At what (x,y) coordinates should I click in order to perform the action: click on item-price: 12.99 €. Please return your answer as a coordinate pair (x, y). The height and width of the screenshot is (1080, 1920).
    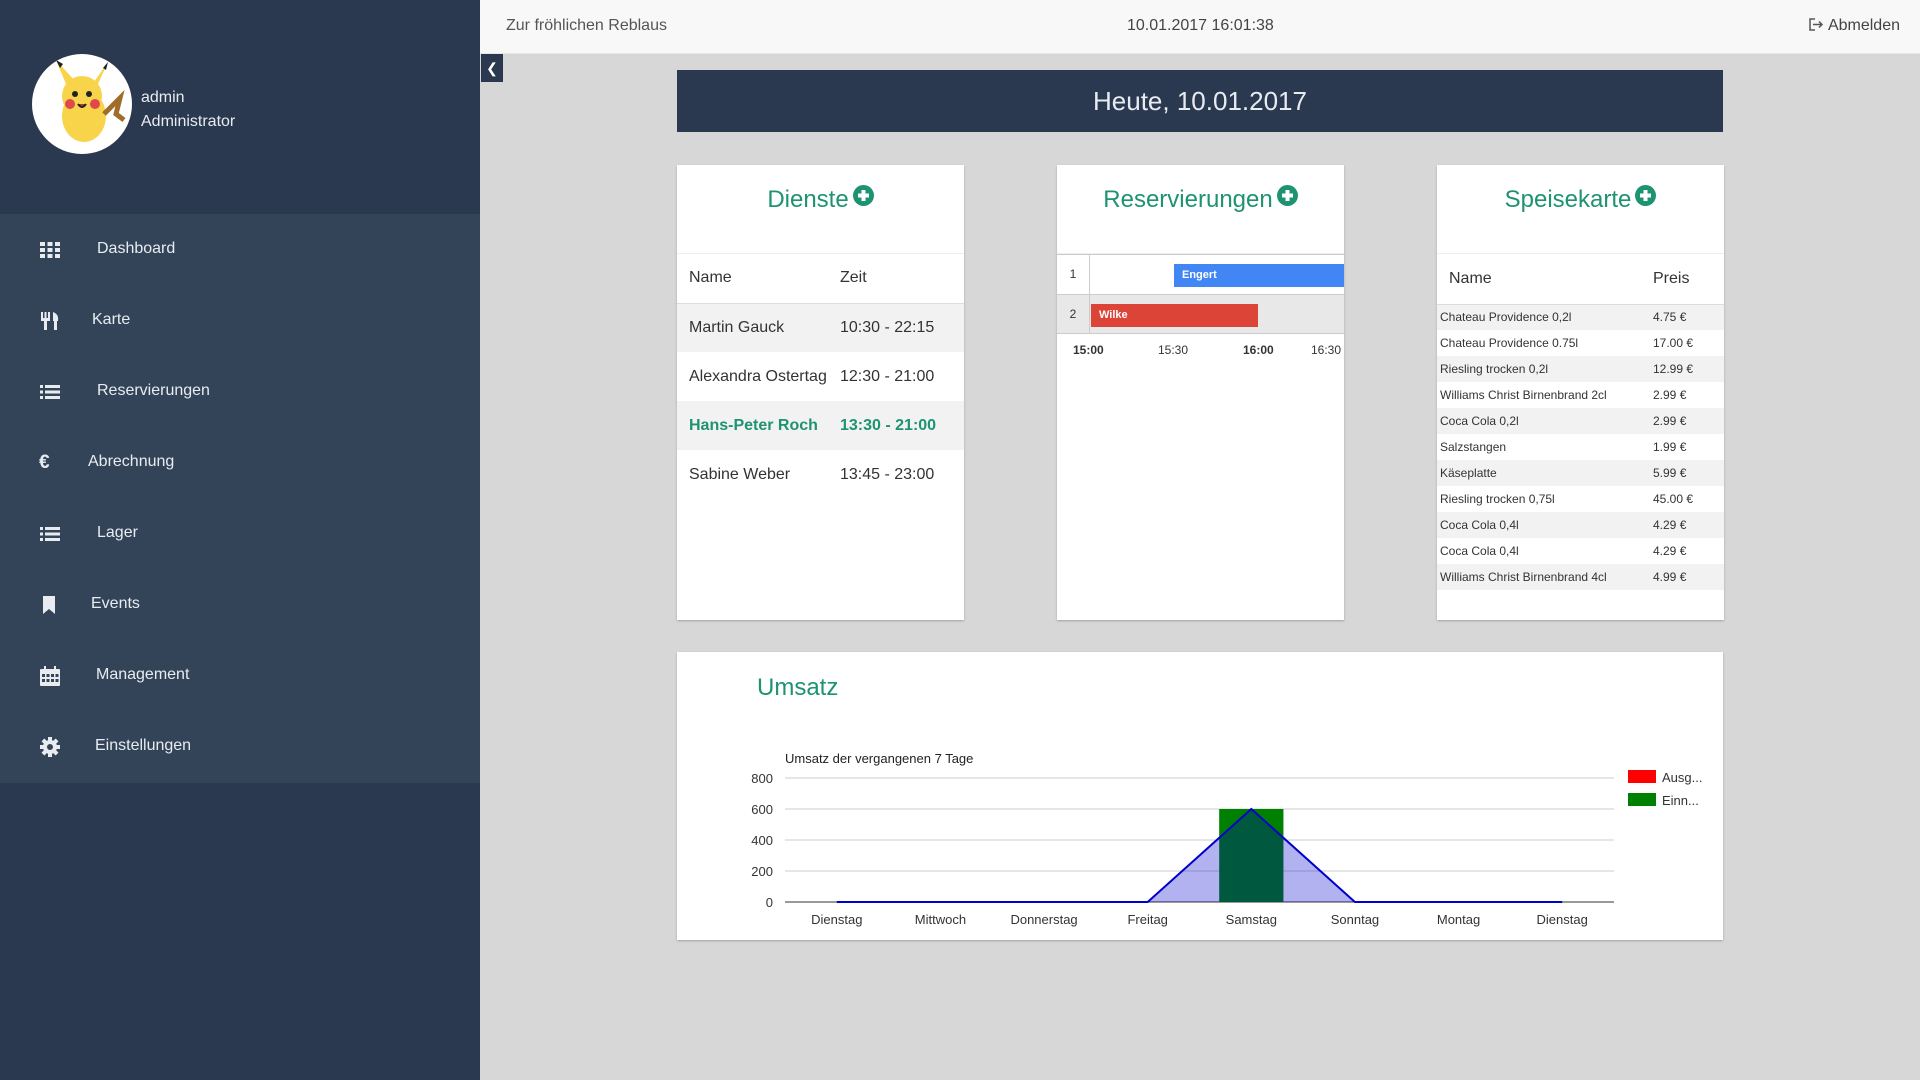
    Looking at the image, I should click on (1688, 369).